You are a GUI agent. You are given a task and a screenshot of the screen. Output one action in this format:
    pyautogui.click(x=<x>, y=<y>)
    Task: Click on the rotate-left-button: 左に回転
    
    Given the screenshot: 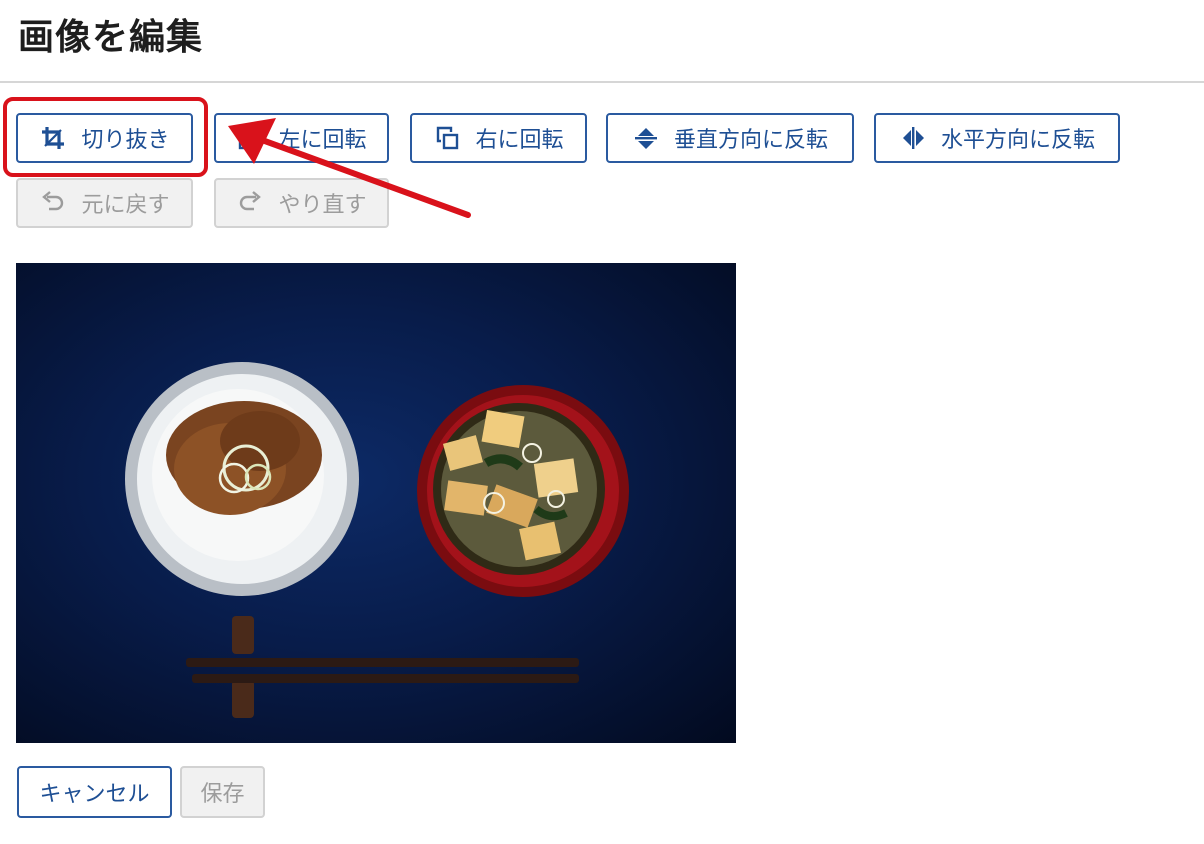 What is the action you would take?
    pyautogui.click(x=301, y=138)
    